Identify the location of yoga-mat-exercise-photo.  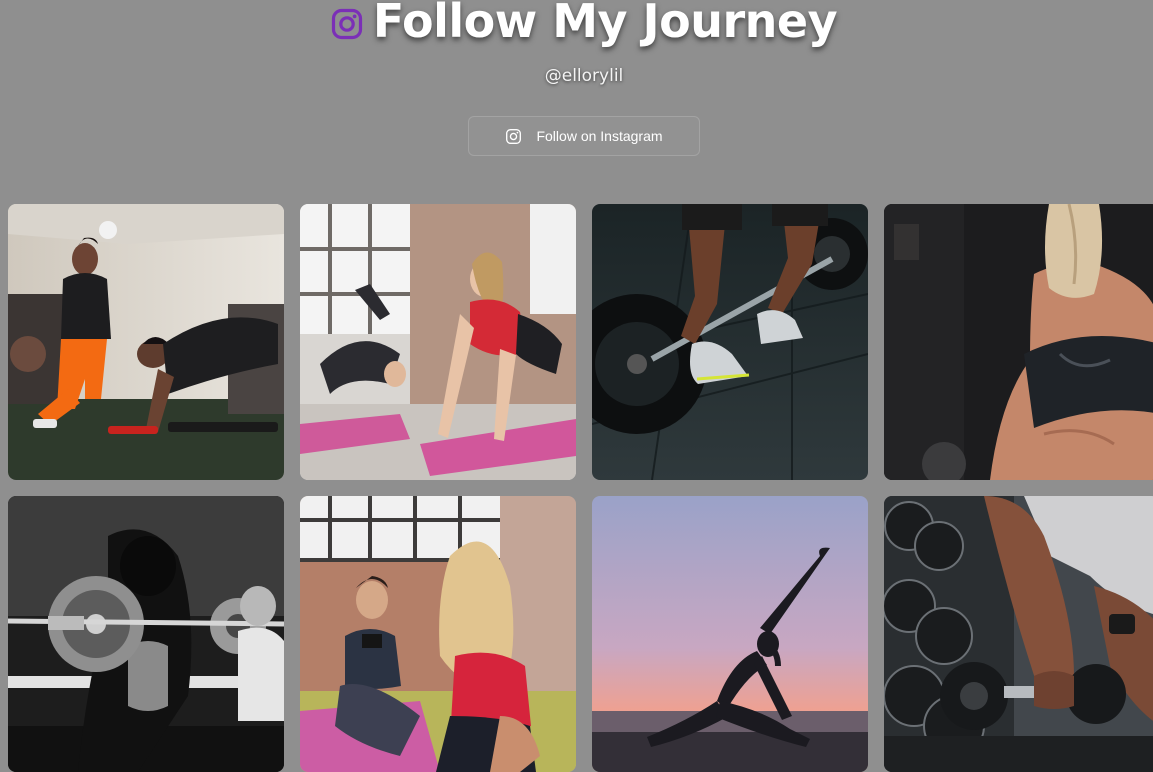
(438, 342).